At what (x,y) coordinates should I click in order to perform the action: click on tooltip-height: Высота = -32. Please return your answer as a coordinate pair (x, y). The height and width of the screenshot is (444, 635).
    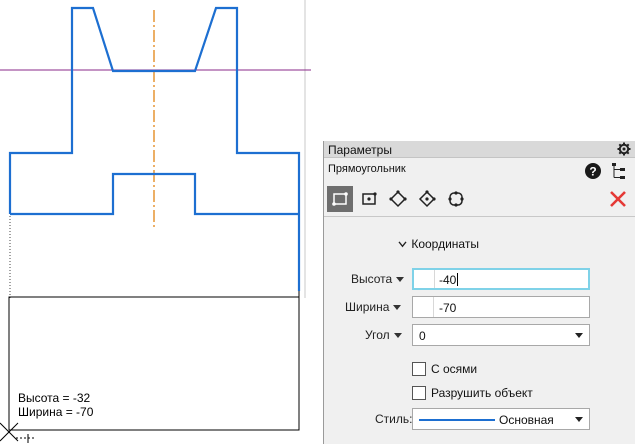
    Looking at the image, I should click on (54, 398).